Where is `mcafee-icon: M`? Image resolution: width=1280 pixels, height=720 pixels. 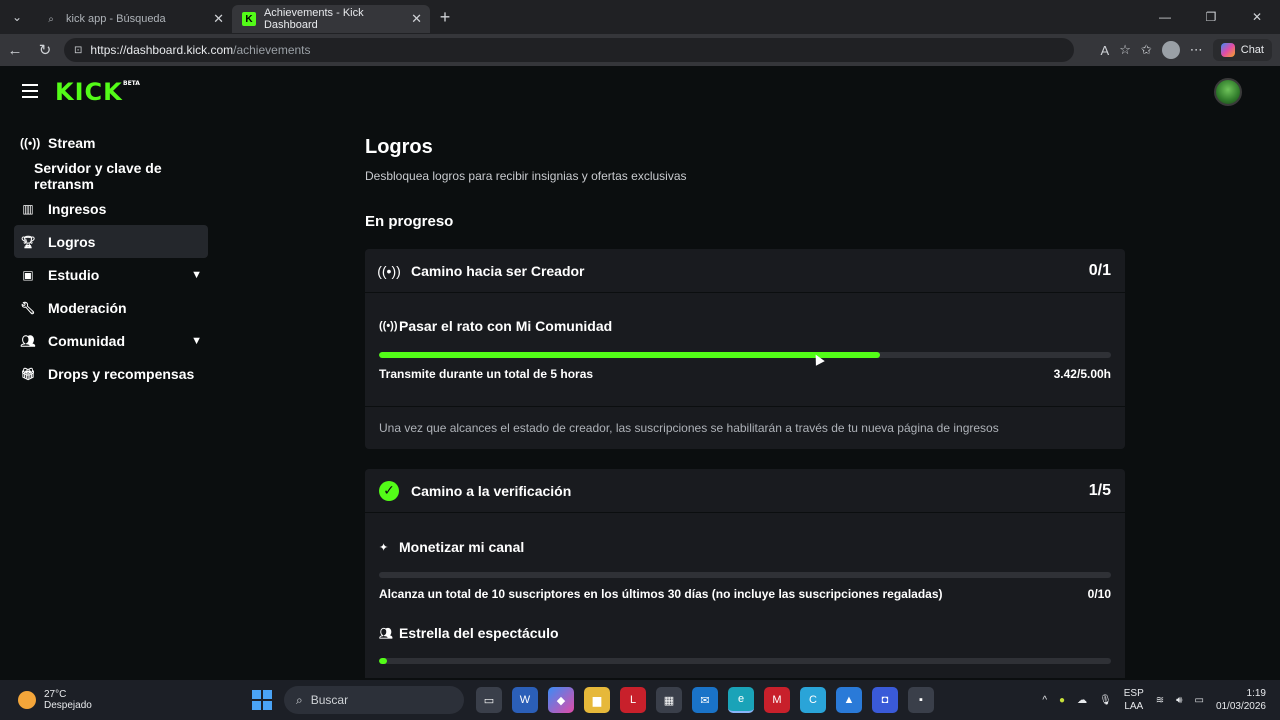
mcafee-icon: M is located at coordinates (777, 700).